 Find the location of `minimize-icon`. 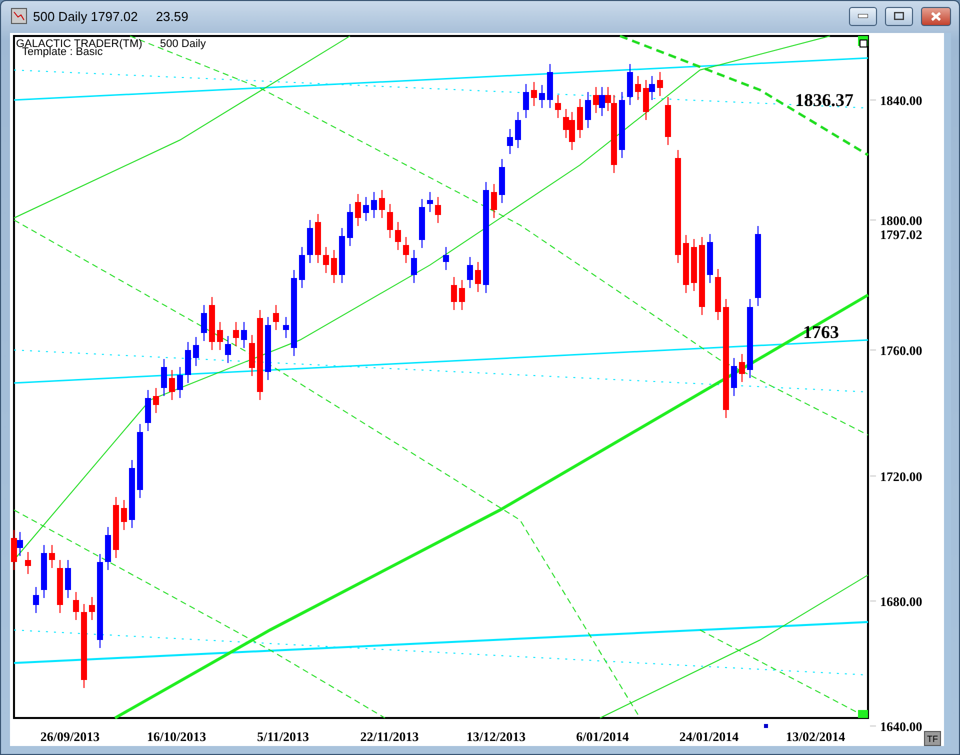

minimize-icon is located at coordinates (863, 16).